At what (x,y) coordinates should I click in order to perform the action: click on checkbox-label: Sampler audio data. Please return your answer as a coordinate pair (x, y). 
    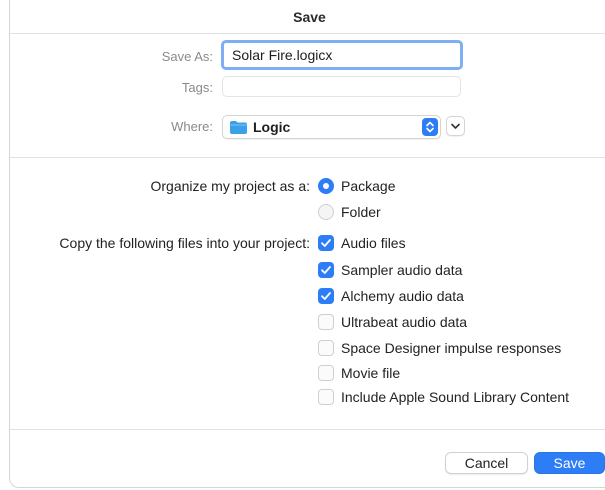
    Looking at the image, I should click on (402, 270).